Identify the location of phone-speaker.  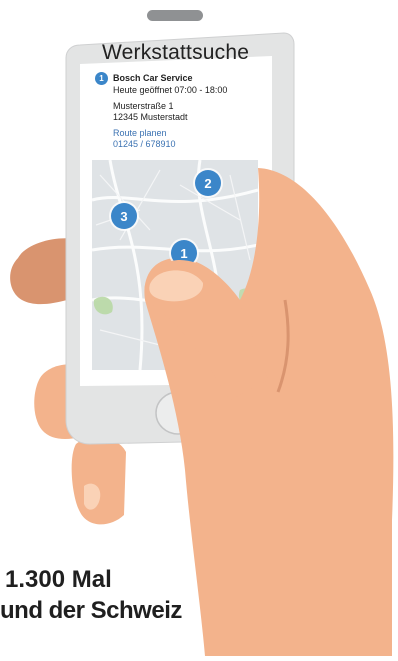
(175, 15).